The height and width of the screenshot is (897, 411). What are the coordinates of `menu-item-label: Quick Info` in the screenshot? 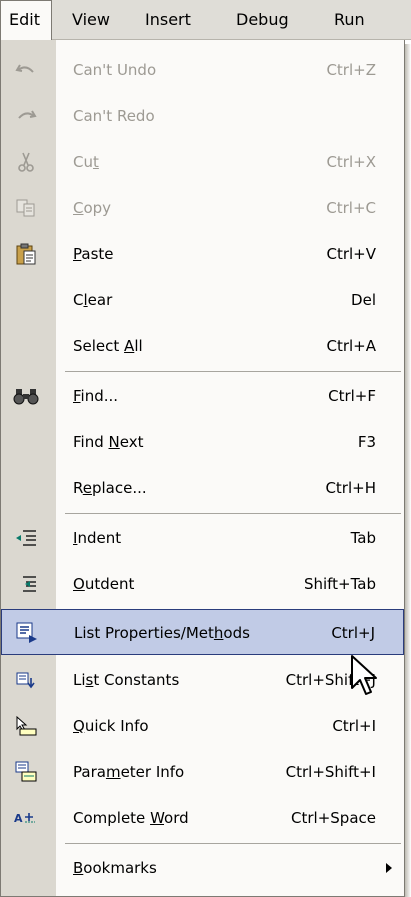 It's located at (111, 726).